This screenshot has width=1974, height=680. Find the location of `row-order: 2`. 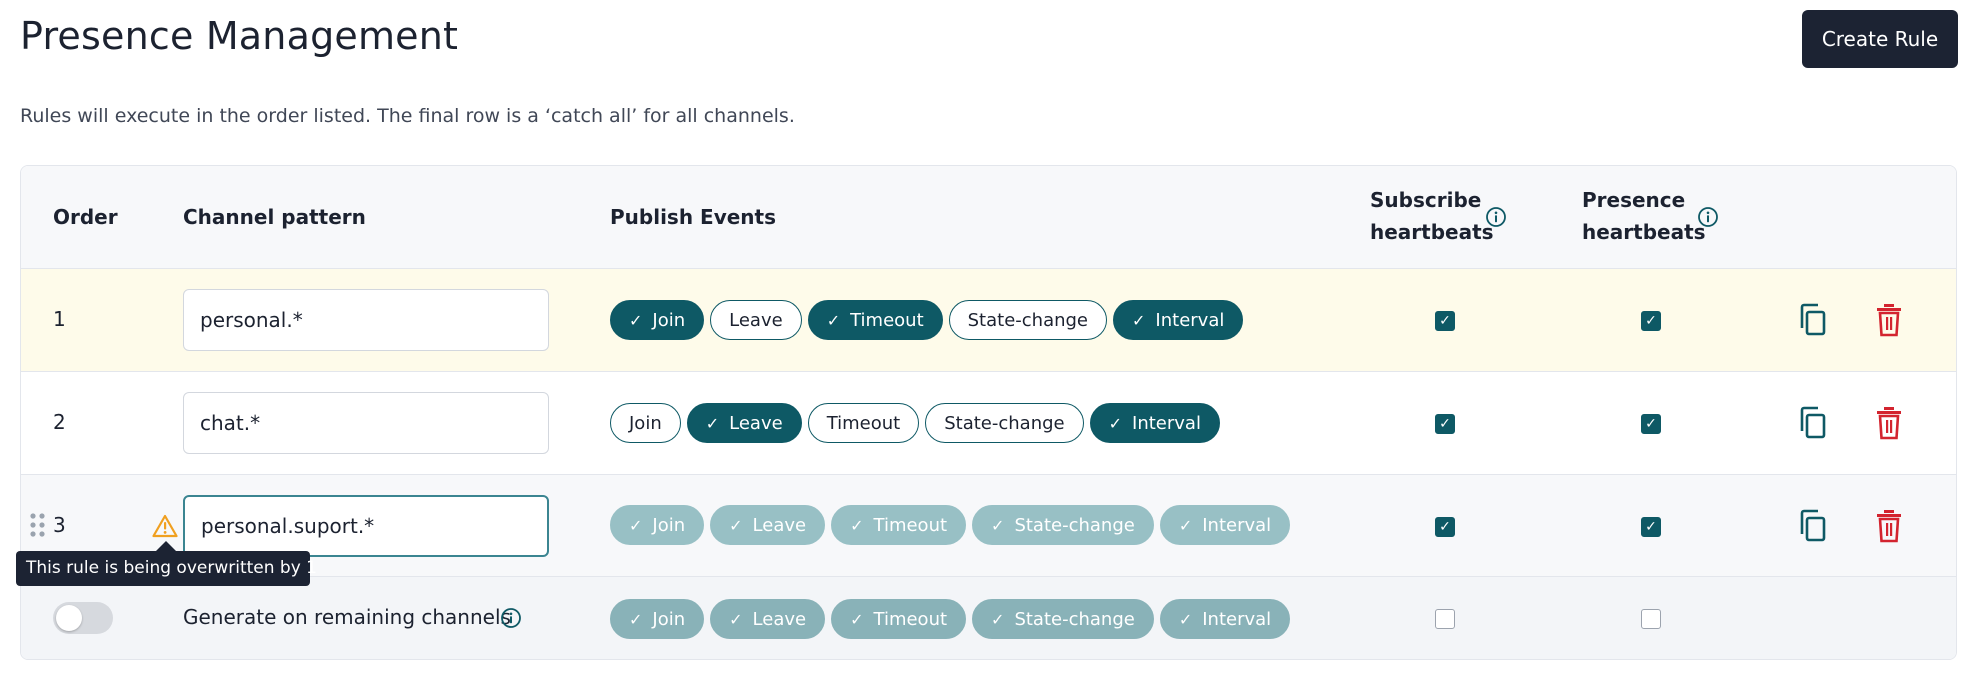

row-order: 2 is located at coordinates (59, 422).